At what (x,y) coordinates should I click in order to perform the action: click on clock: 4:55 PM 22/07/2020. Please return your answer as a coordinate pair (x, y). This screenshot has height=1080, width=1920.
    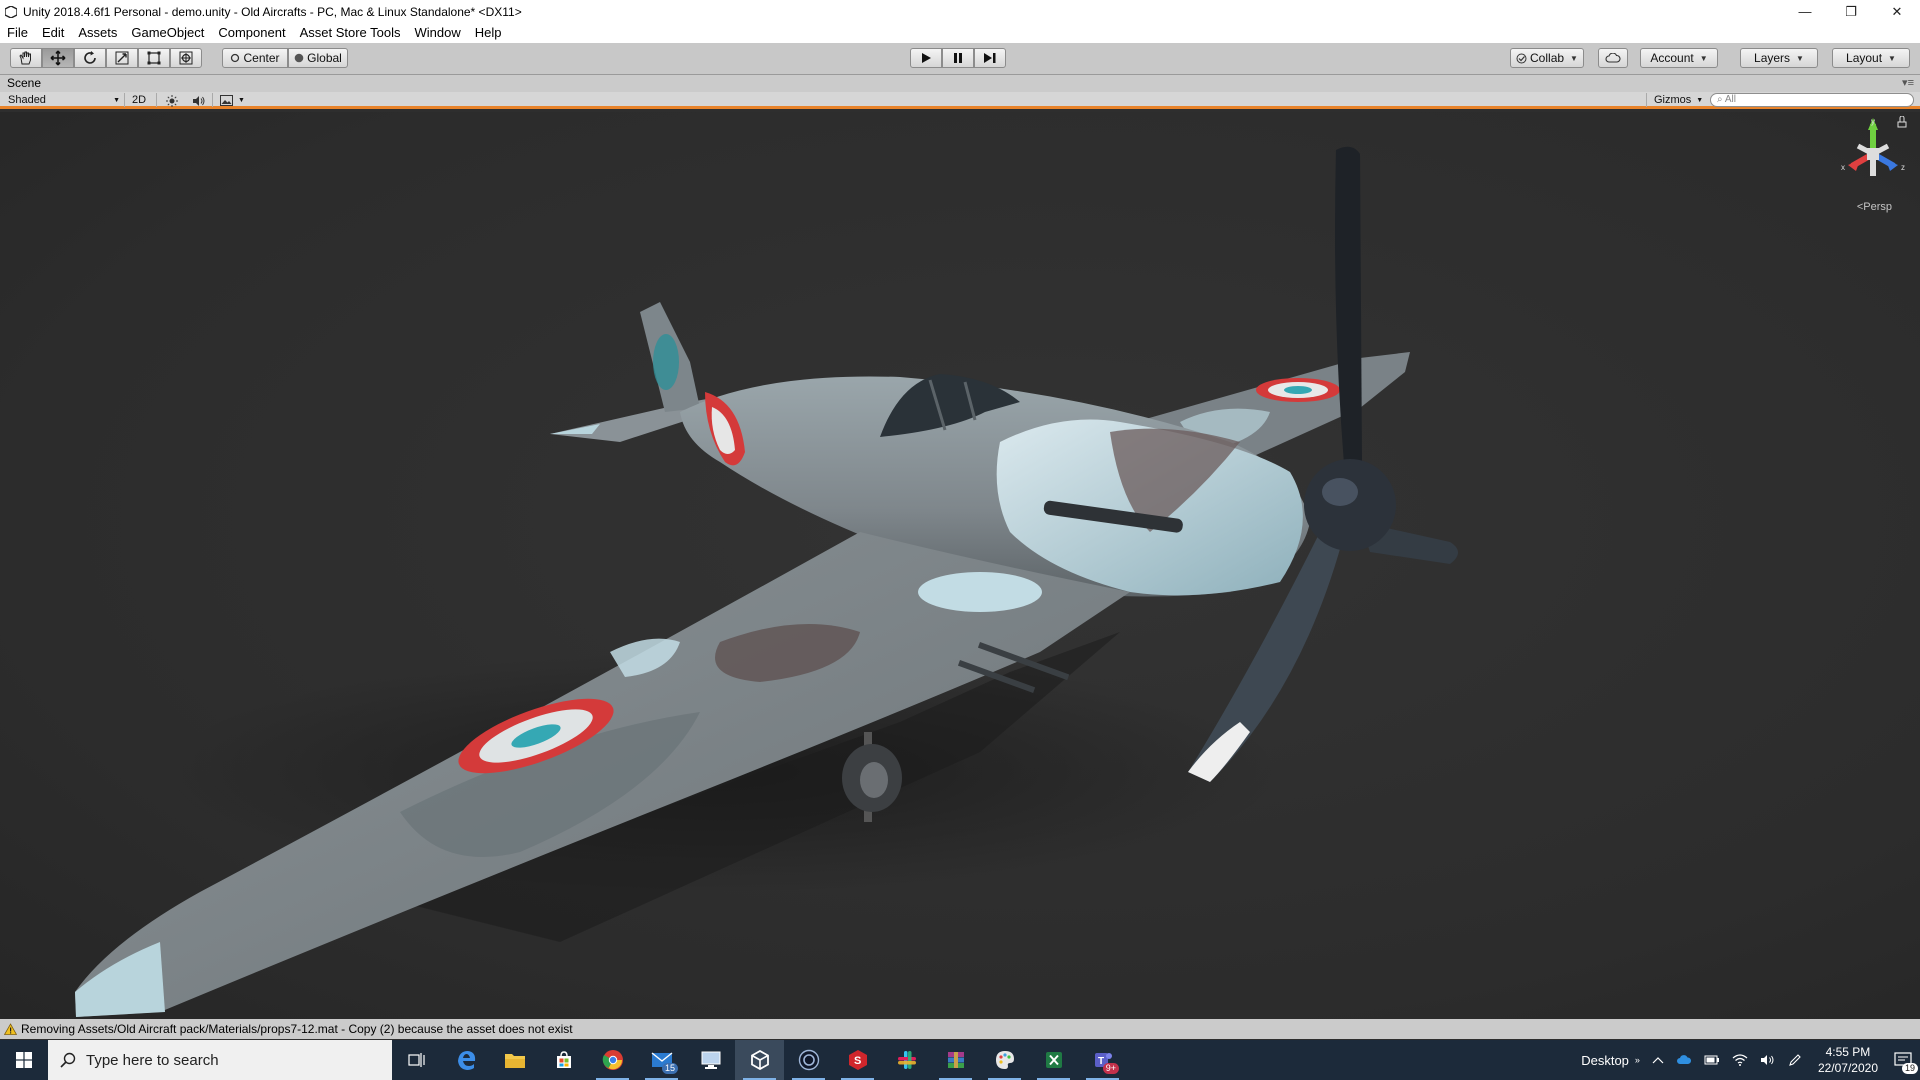
    Looking at the image, I should click on (1848, 1060).